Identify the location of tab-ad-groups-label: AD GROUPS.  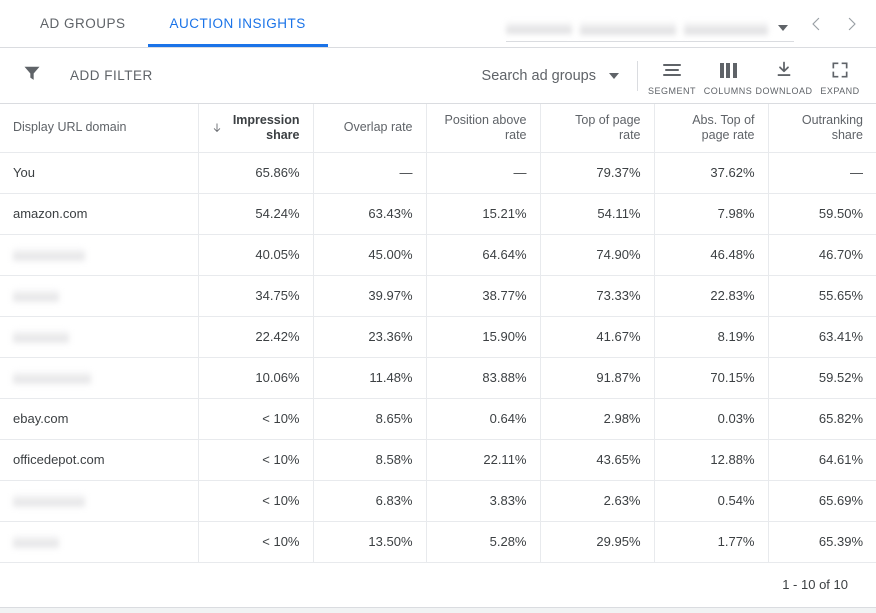
(83, 23).